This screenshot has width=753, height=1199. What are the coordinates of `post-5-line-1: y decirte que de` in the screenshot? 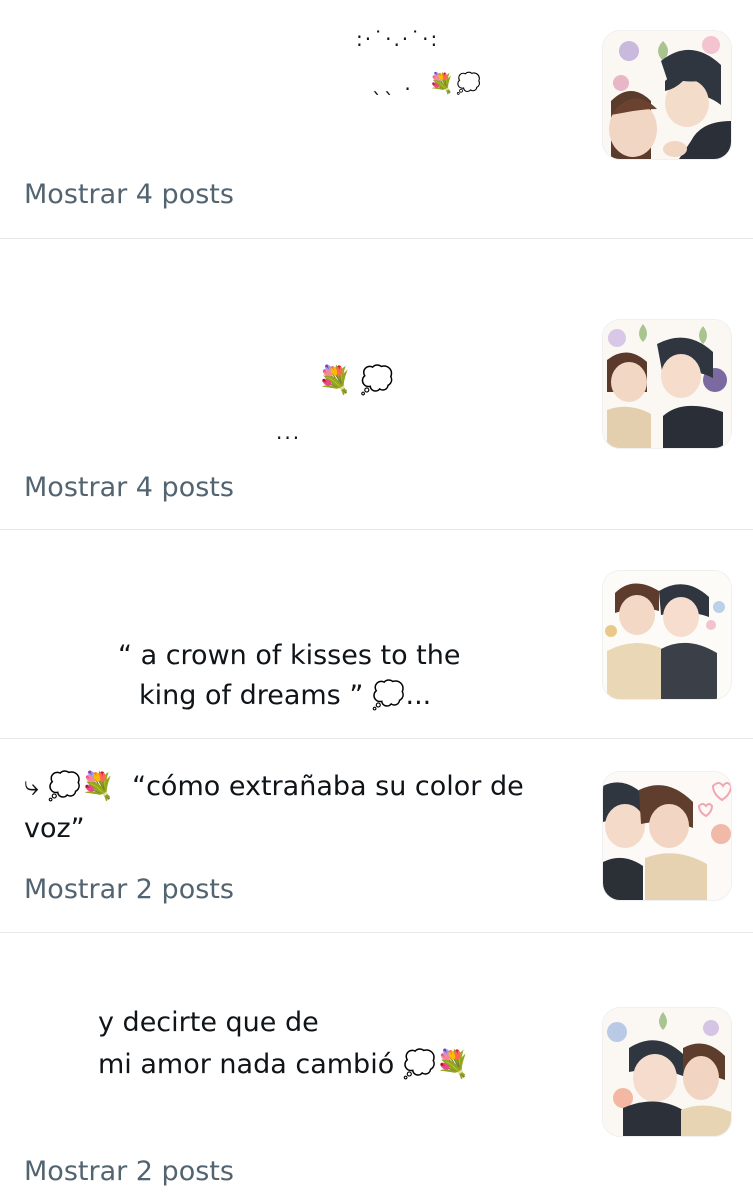 It's located at (208, 1022).